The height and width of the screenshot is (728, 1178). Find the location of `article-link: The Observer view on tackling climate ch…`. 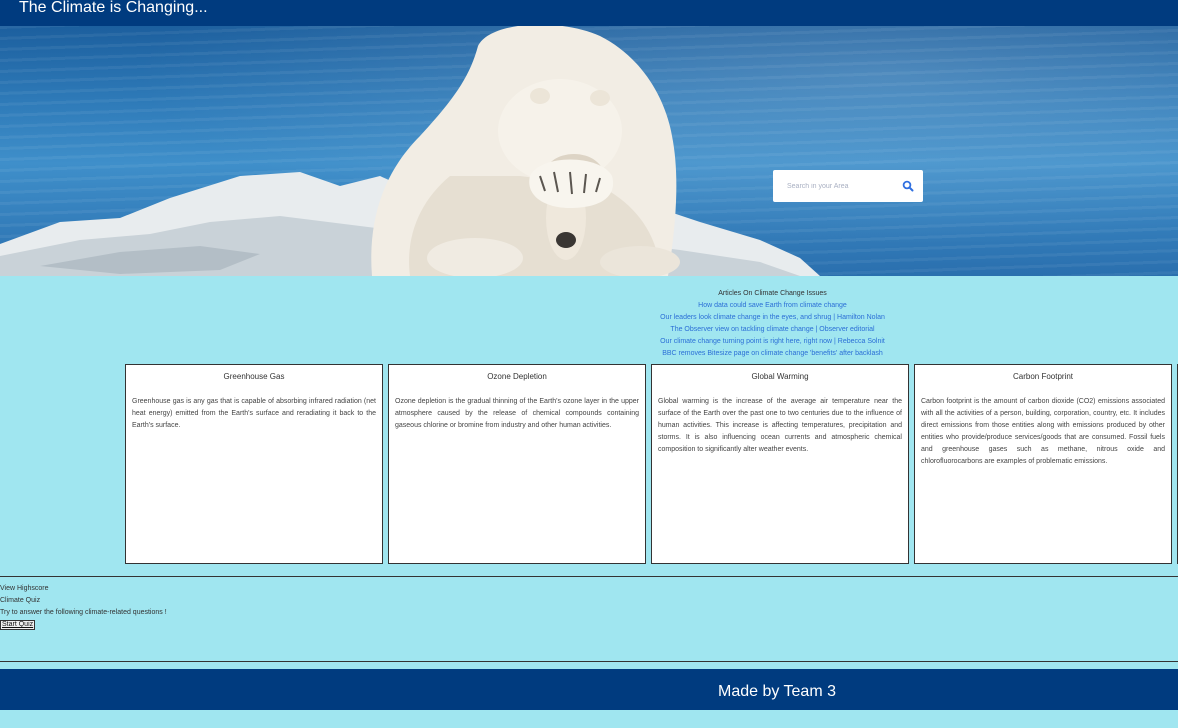

article-link: The Observer view on tackling climate ch… is located at coordinates (772, 330).